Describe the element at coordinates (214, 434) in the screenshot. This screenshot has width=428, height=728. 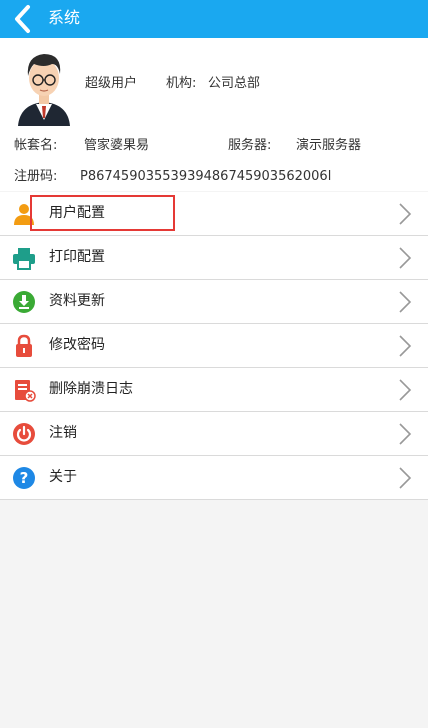
I see `menu-item-logout: 注销` at that location.